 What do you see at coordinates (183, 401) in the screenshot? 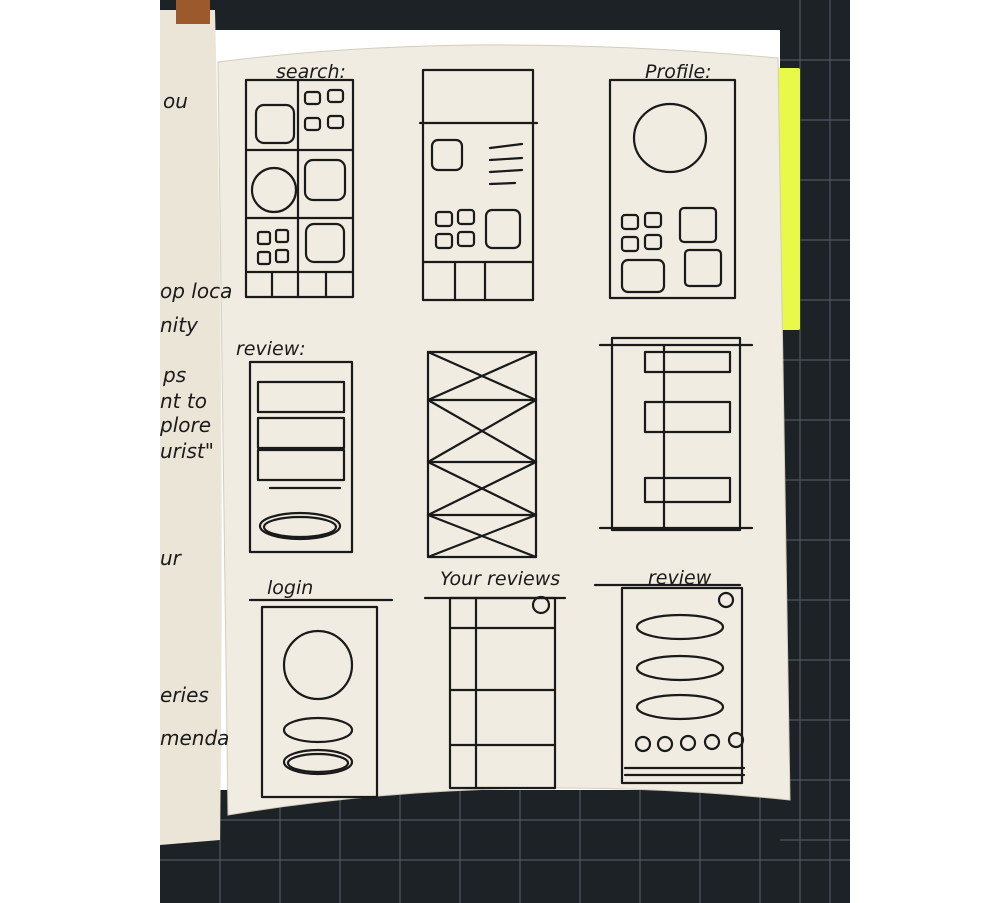
I see `note-fragment: nt to` at bounding box center [183, 401].